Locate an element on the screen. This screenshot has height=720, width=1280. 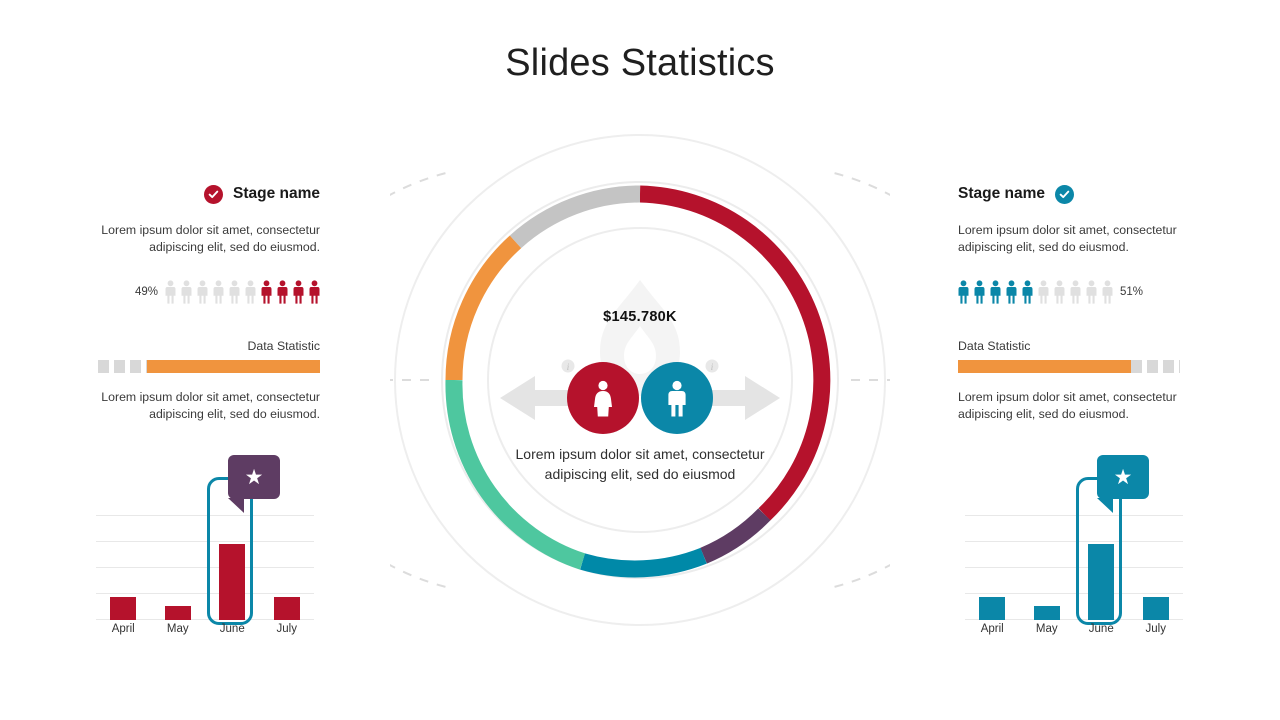
female-glyph is located at coordinates (603, 398).